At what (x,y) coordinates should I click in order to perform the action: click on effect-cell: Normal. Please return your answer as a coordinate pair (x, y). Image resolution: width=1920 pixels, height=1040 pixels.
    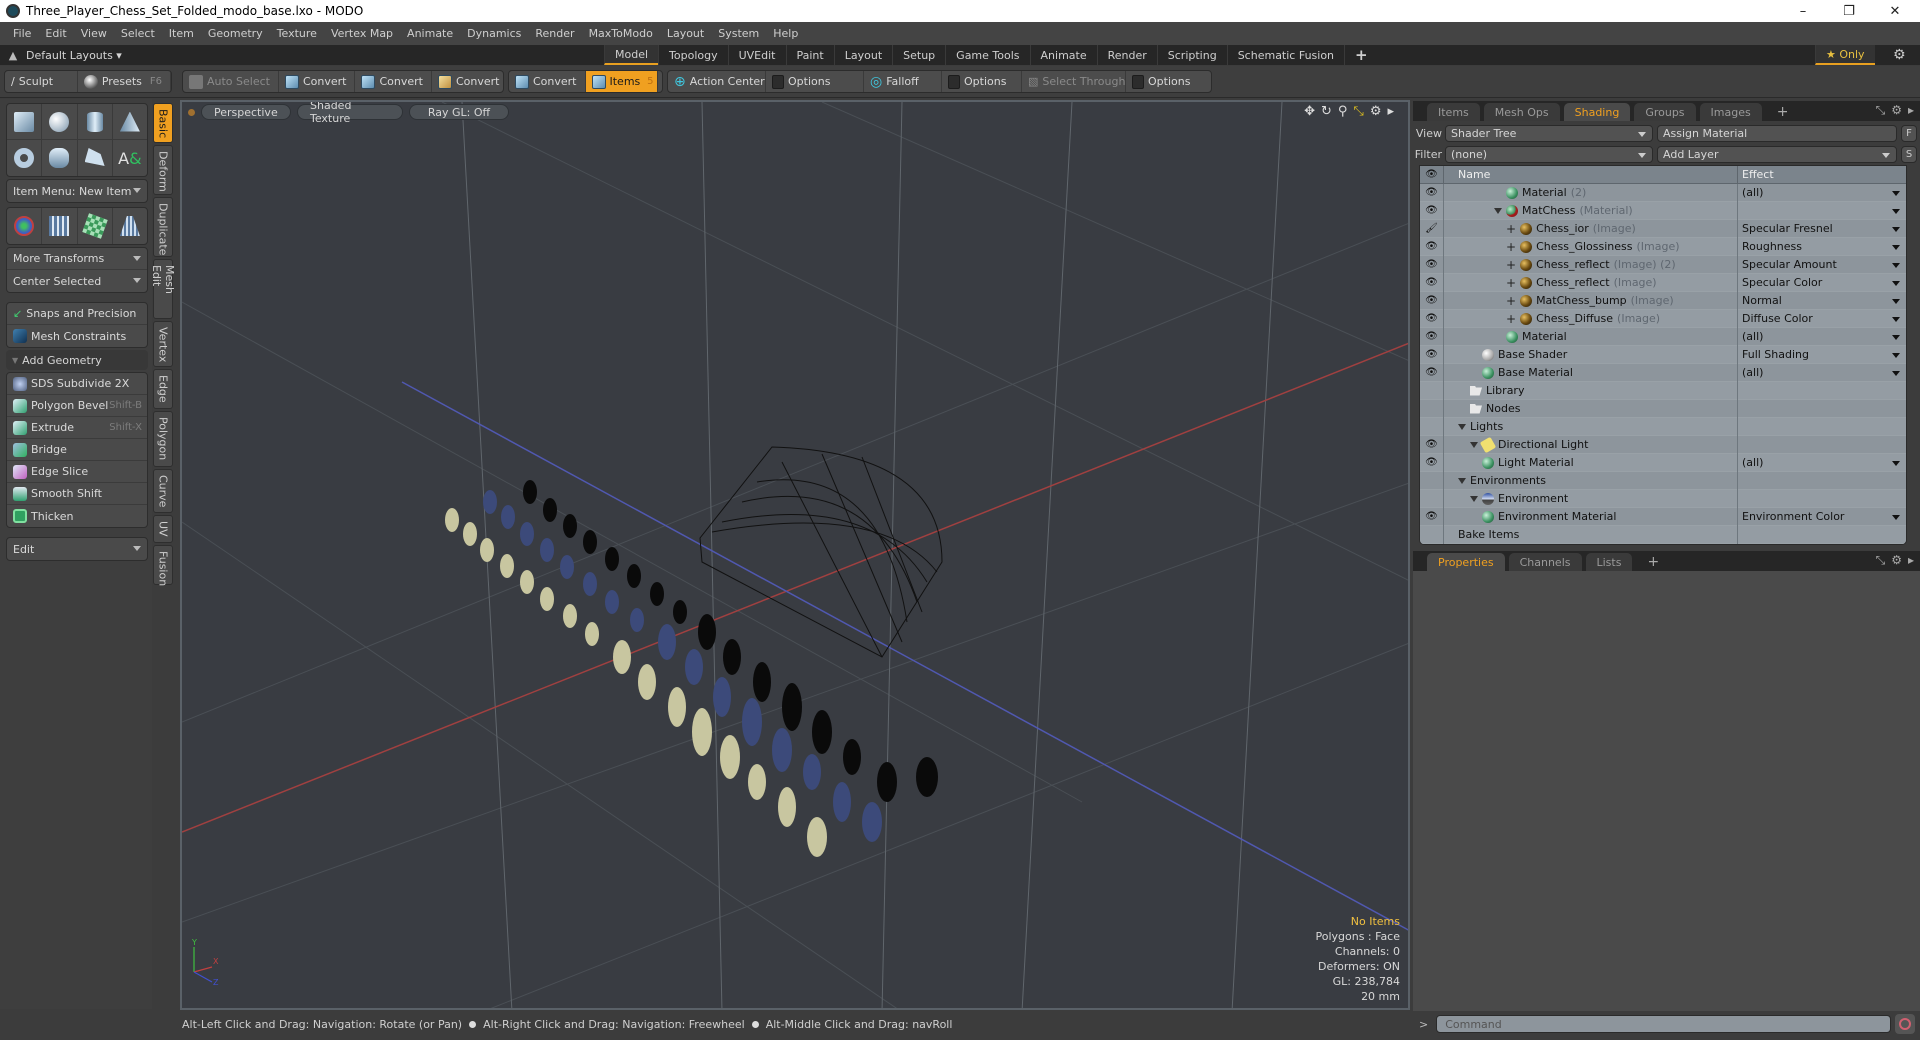
    Looking at the image, I should click on (1822, 301).